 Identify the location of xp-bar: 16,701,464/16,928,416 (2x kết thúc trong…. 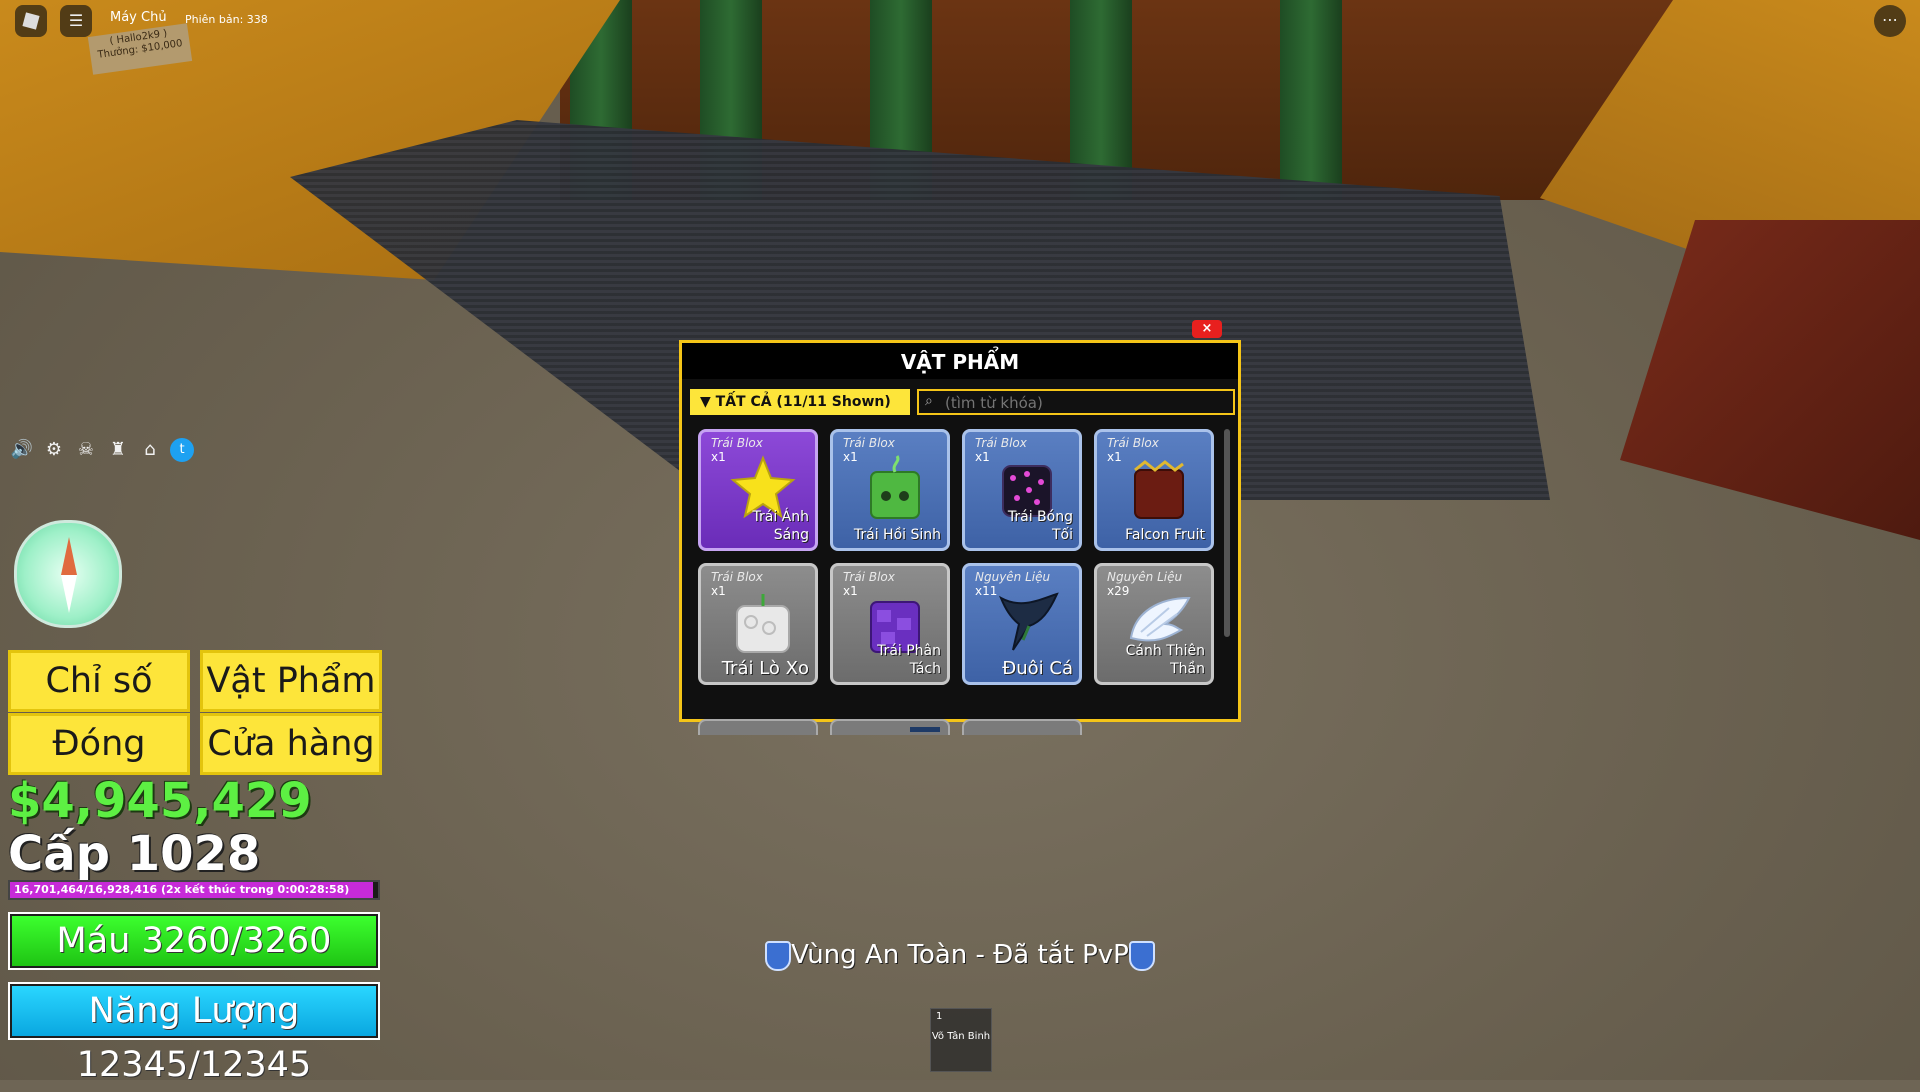
(194, 890).